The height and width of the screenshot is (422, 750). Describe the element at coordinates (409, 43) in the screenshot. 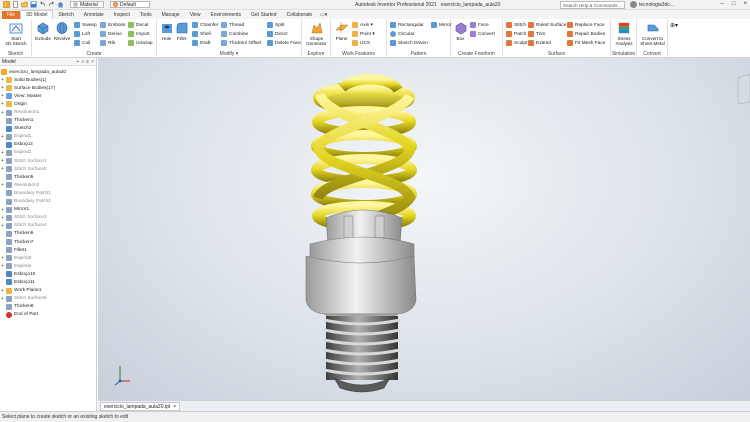

I see `sketch-driven-button: Sketch Driven` at that location.